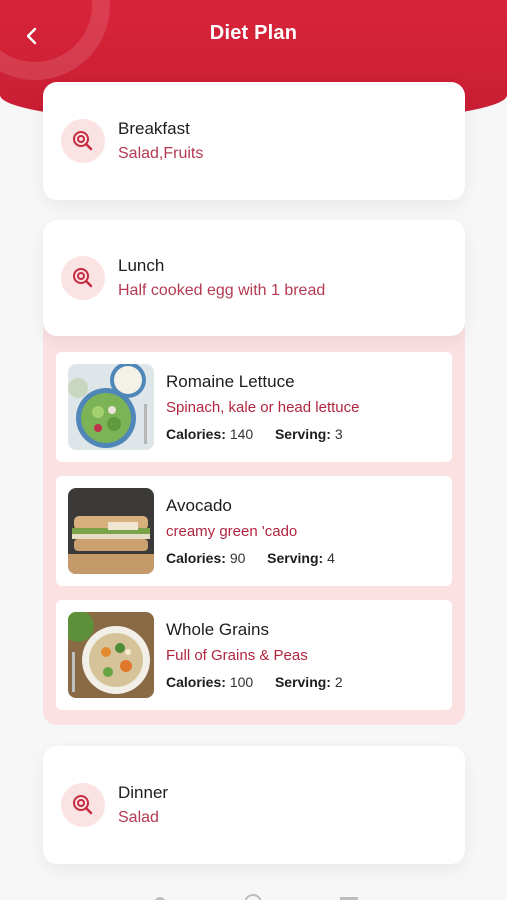 The image size is (507, 900). I want to click on food-name: Romaine Lettuce, so click(230, 381).